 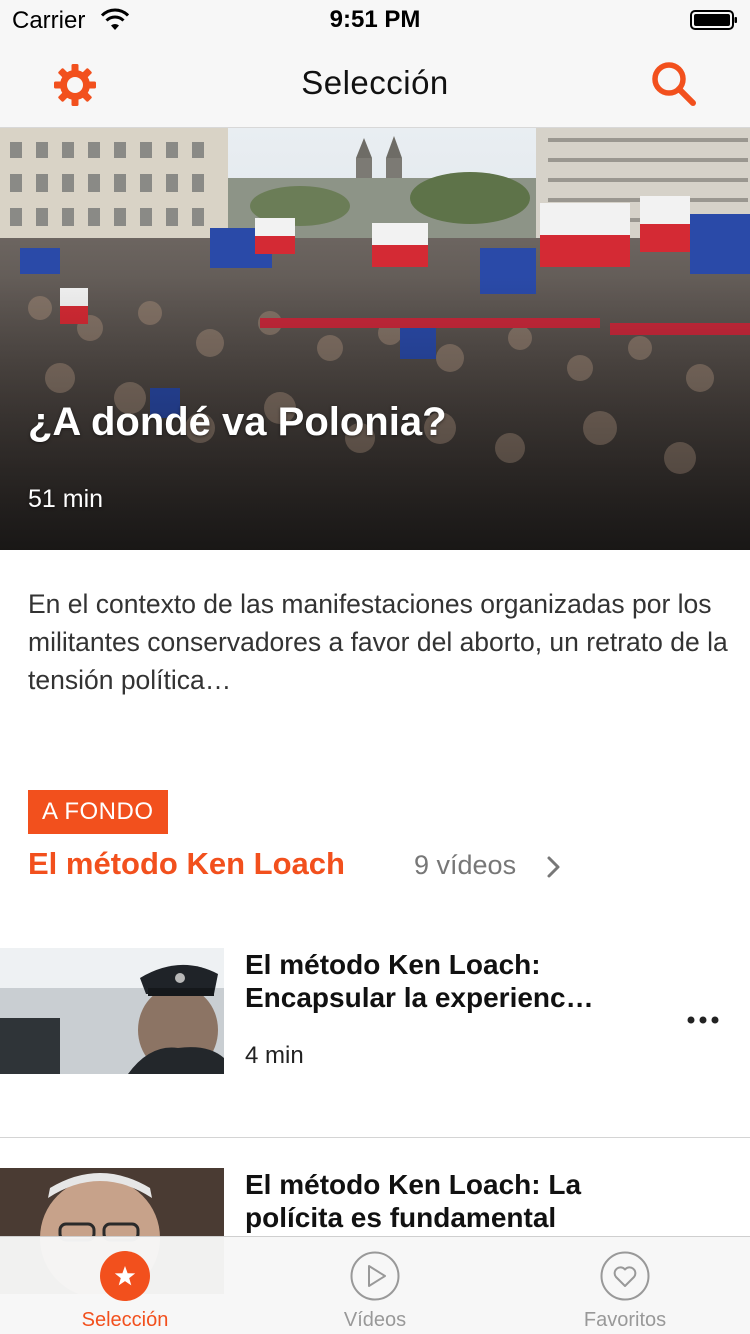 What do you see at coordinates (703, 1020) in the screenshot?
I see `more-options-icon` at bounding box center [703, 1020].